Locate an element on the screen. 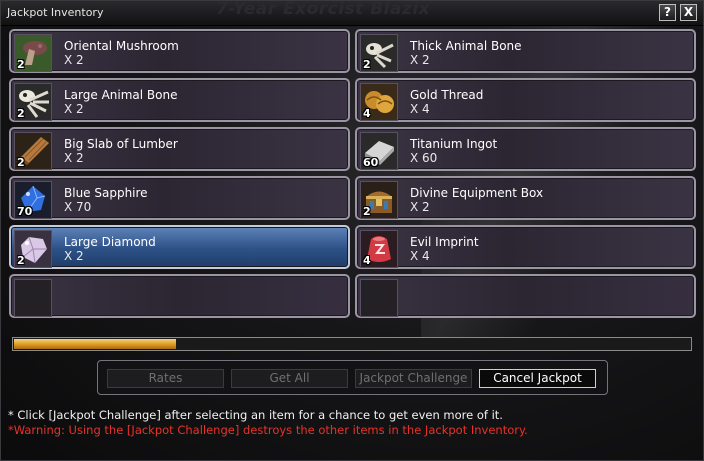 Image resolution: width=704 pixels, height=461 pixels. lumber-icon: 2 is located at coordinates (33, 151).